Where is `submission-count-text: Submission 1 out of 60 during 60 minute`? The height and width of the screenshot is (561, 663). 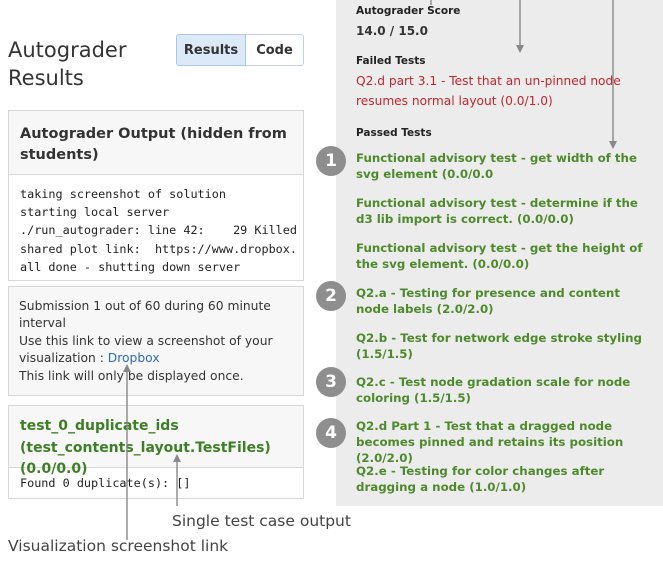
submission-count-text: Submission 1 out of 60 during 60 minute is located at coordinates (145, 306).